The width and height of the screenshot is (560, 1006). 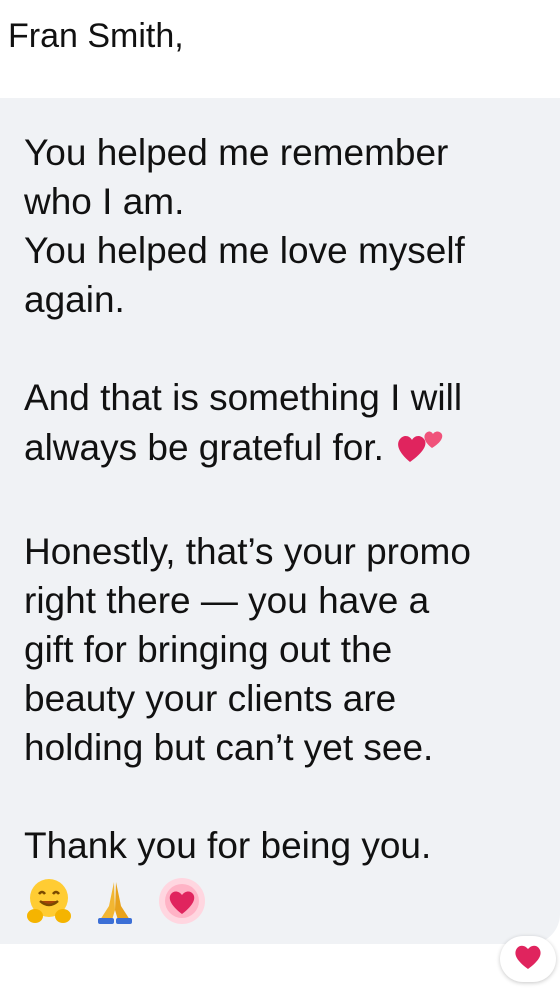 What do you see at coordinates (236, 152) in the screenshot?
I see `message-line: You helped me remember` at bounding box center [236, 152].